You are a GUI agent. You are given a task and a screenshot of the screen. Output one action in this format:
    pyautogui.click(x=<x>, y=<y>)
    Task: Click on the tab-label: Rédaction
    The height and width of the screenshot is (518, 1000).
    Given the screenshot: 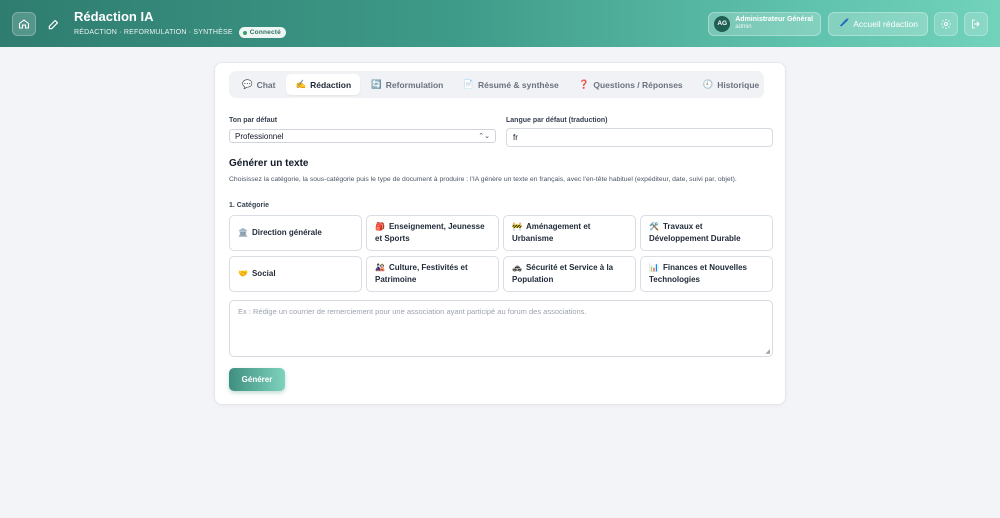 What is the action you would take?
    pyautogui.click(x=331, y=84)
    